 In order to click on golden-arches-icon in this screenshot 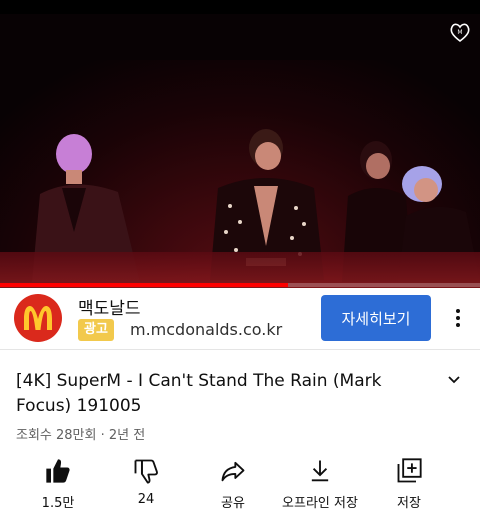, I will do `click(38, 318)`.